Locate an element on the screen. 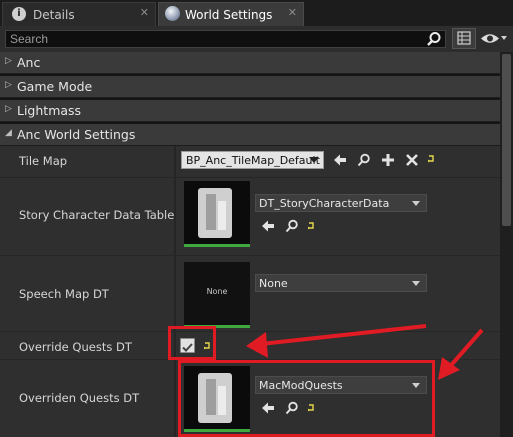  data-table-asset-icon is located at coordinates (215, 213).